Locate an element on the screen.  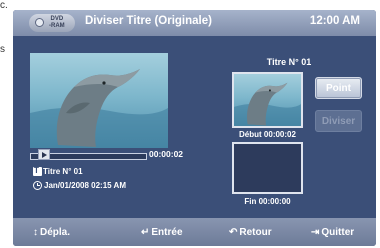
end-thumbnail is located at coordinates (267, 168).